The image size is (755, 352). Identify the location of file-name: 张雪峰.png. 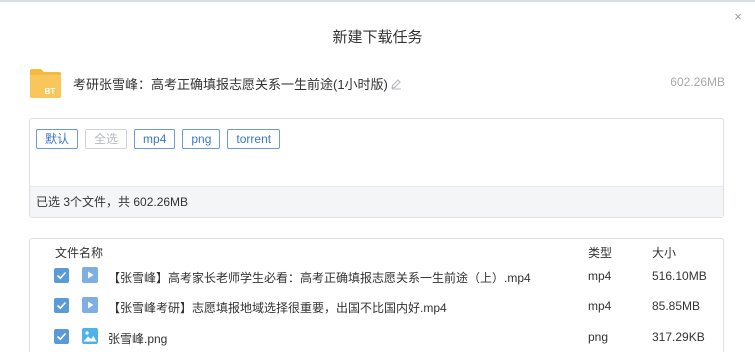
(138, 339).